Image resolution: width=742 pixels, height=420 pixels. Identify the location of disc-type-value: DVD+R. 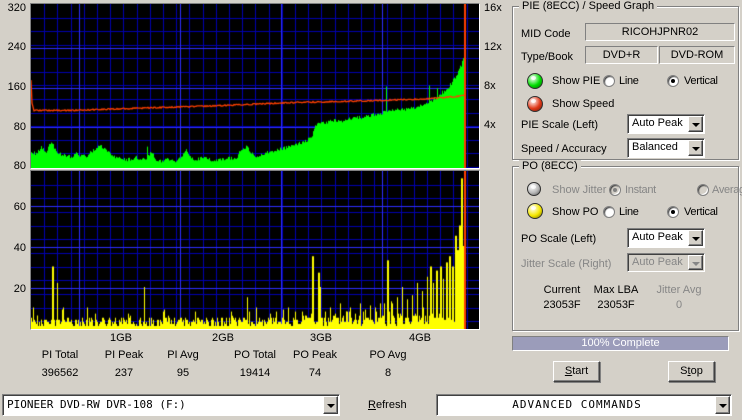
(621, 55).